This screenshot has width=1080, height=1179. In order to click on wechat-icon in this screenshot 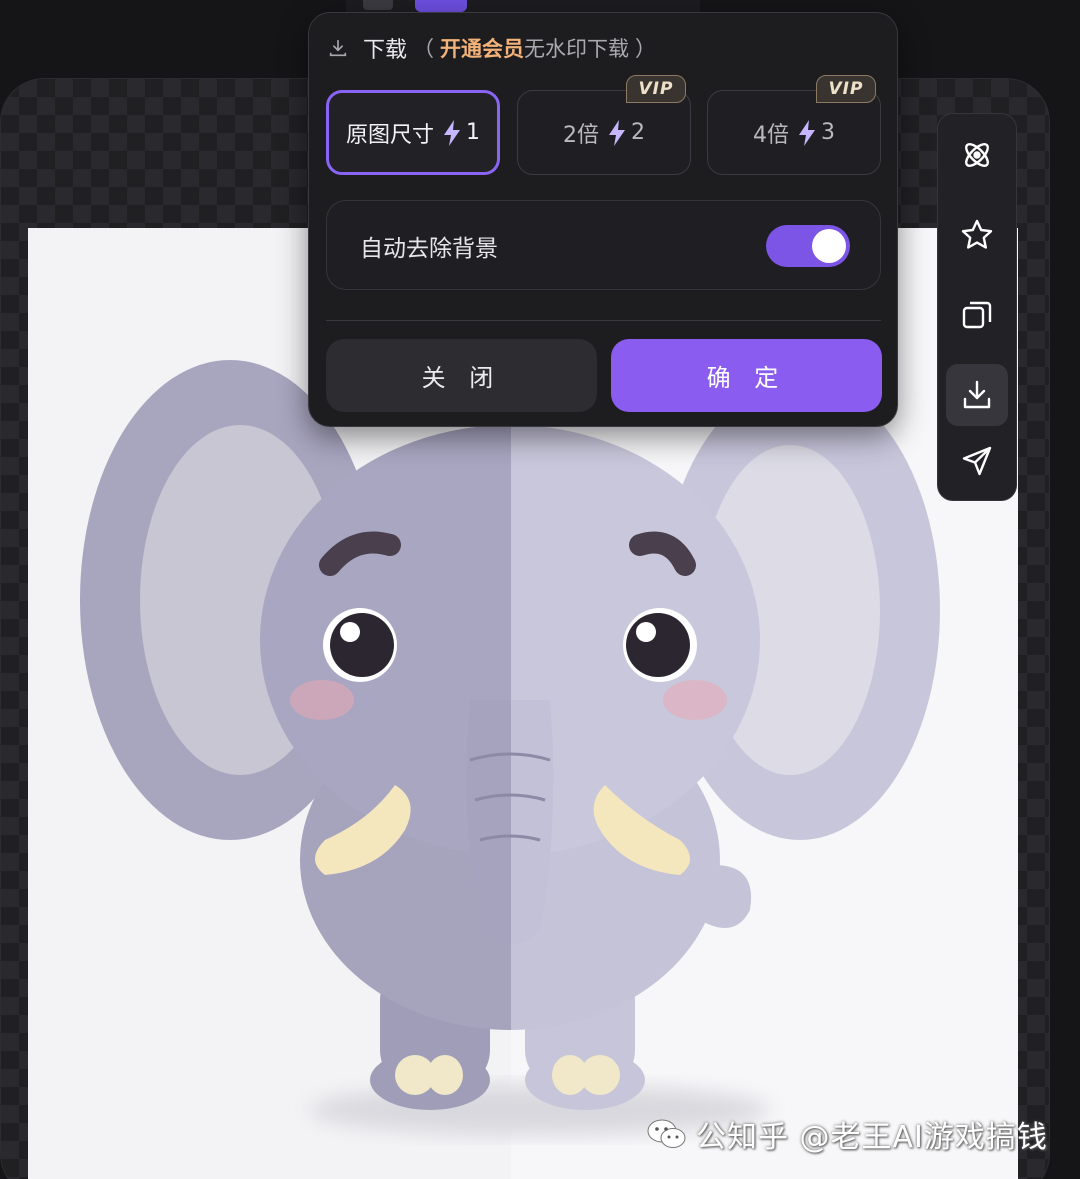, I will do `click(666, 1133)`.